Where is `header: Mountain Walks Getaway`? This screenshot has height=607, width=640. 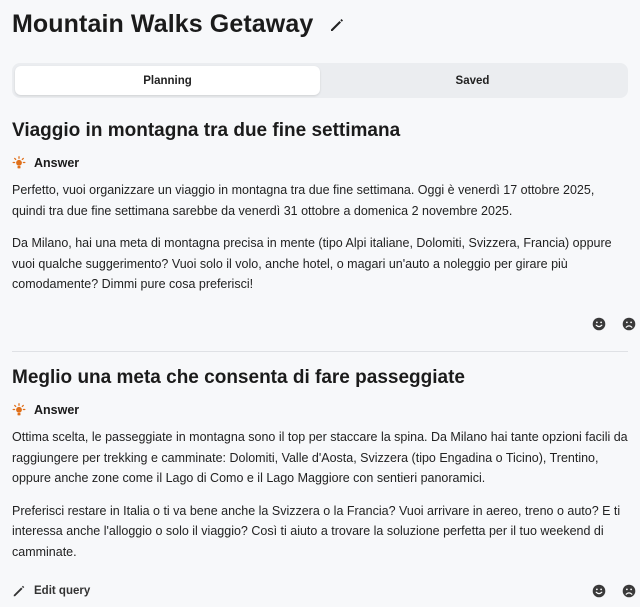
header: Mountain Walks Getaway is located at coordinates (179, 24).